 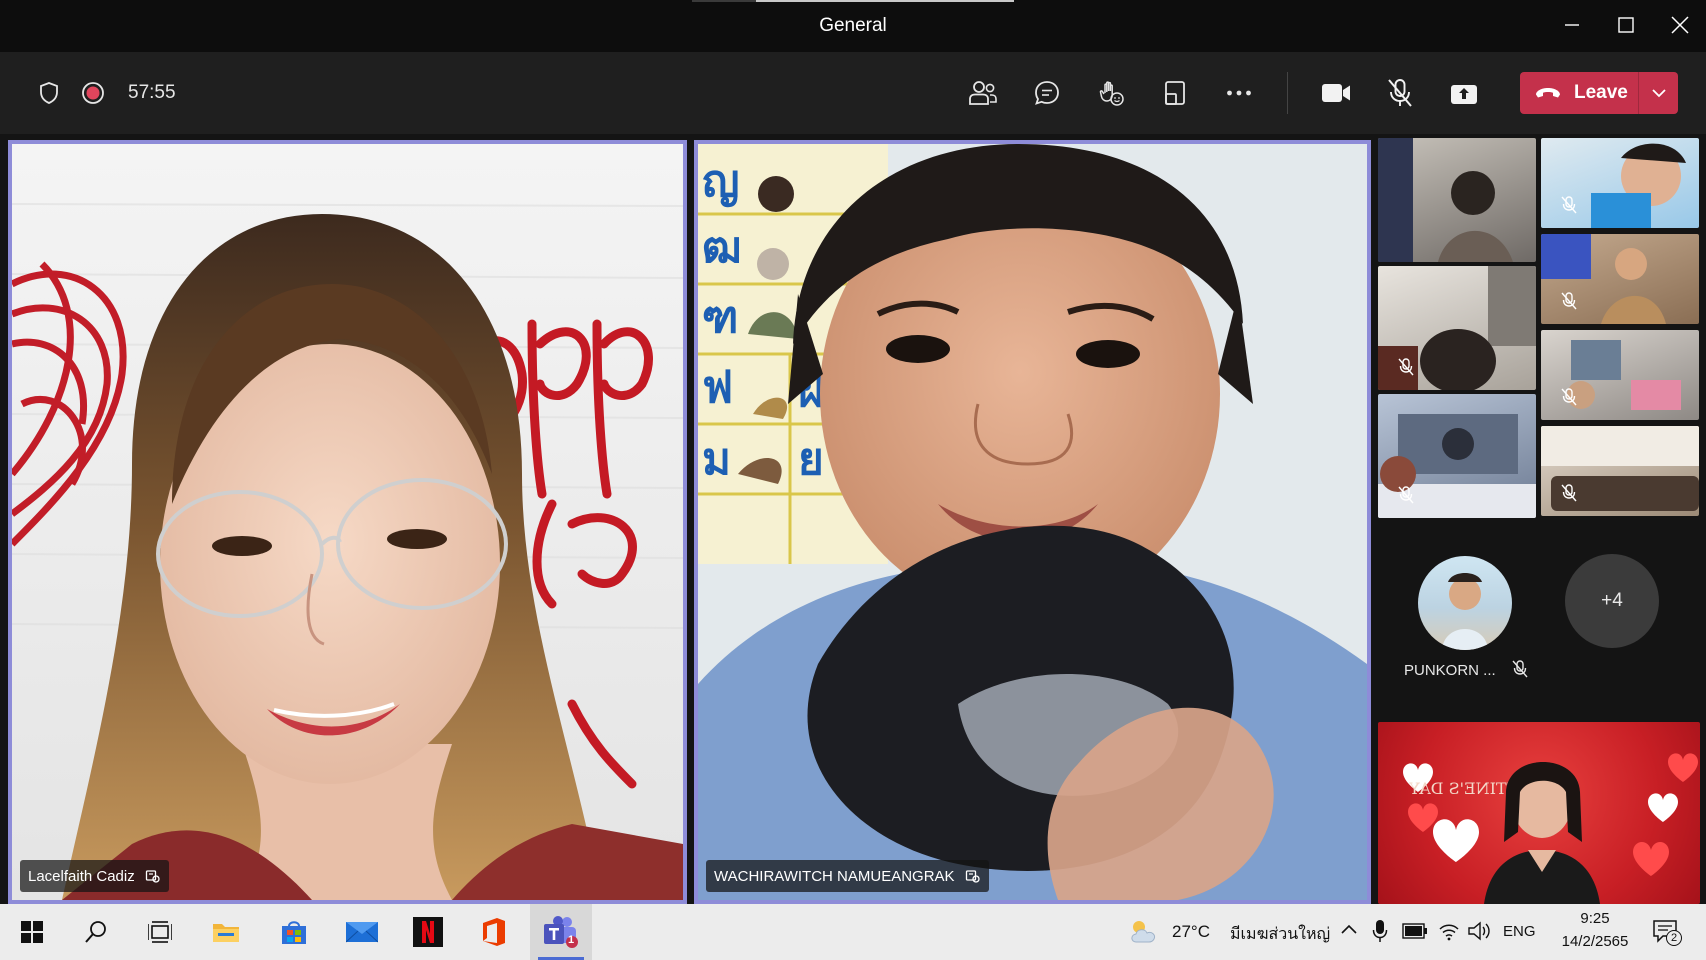 I want to click on loading-progress, so click(x=853, y=1).